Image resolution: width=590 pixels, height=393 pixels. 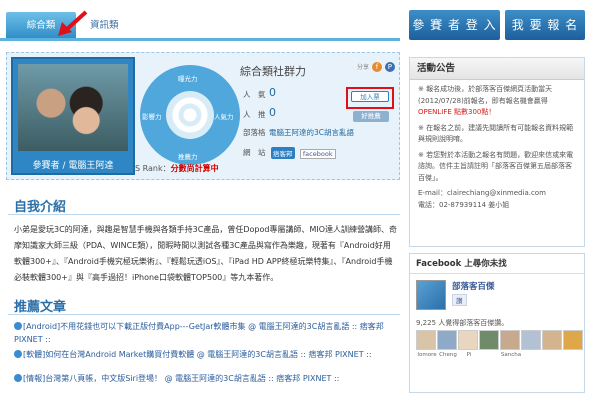 I want to click on blog-link: 電腦王阿達的3C胡言亂語, so click(x=311, y=132).